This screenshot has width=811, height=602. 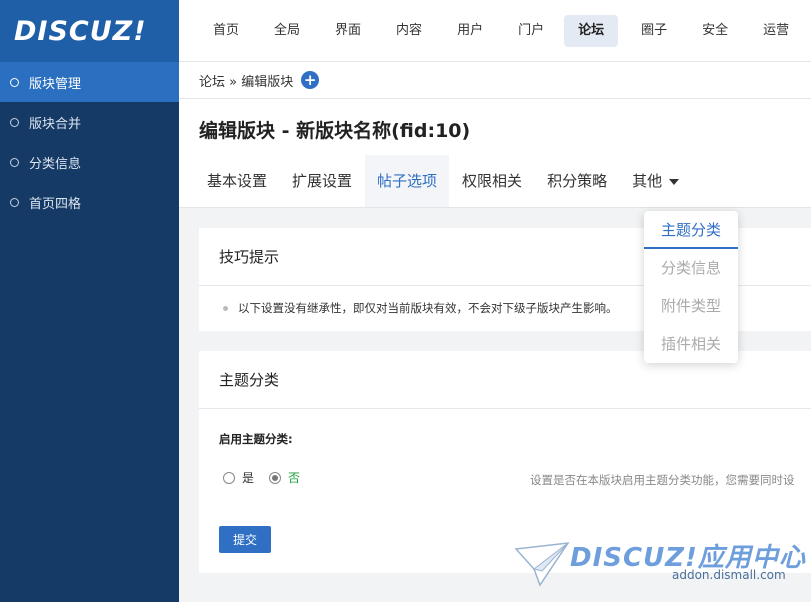 I want to click on enable-topic-label: 启用主题分类:, so click(x=256, y=439).